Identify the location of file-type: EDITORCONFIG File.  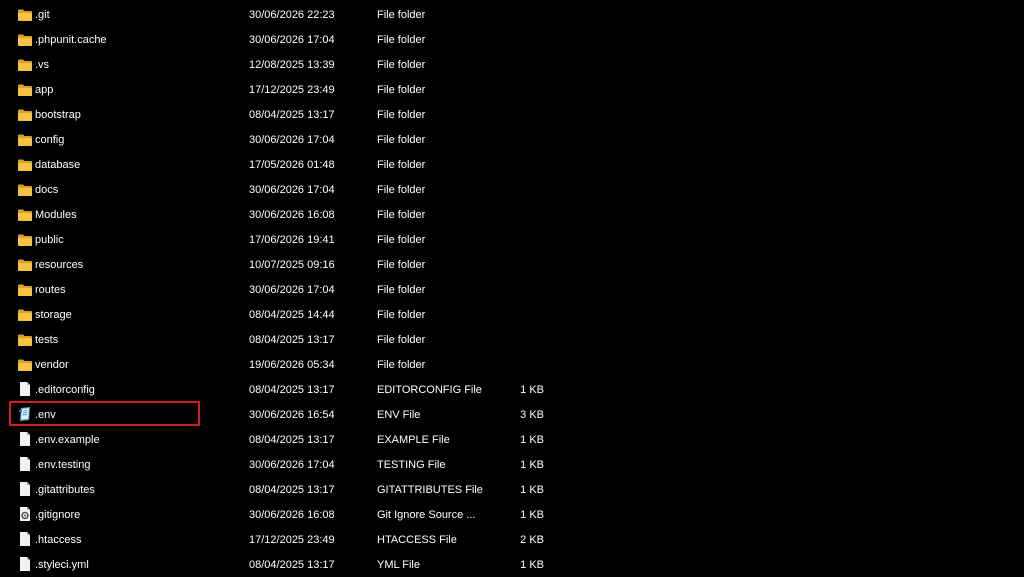
(429, 390).